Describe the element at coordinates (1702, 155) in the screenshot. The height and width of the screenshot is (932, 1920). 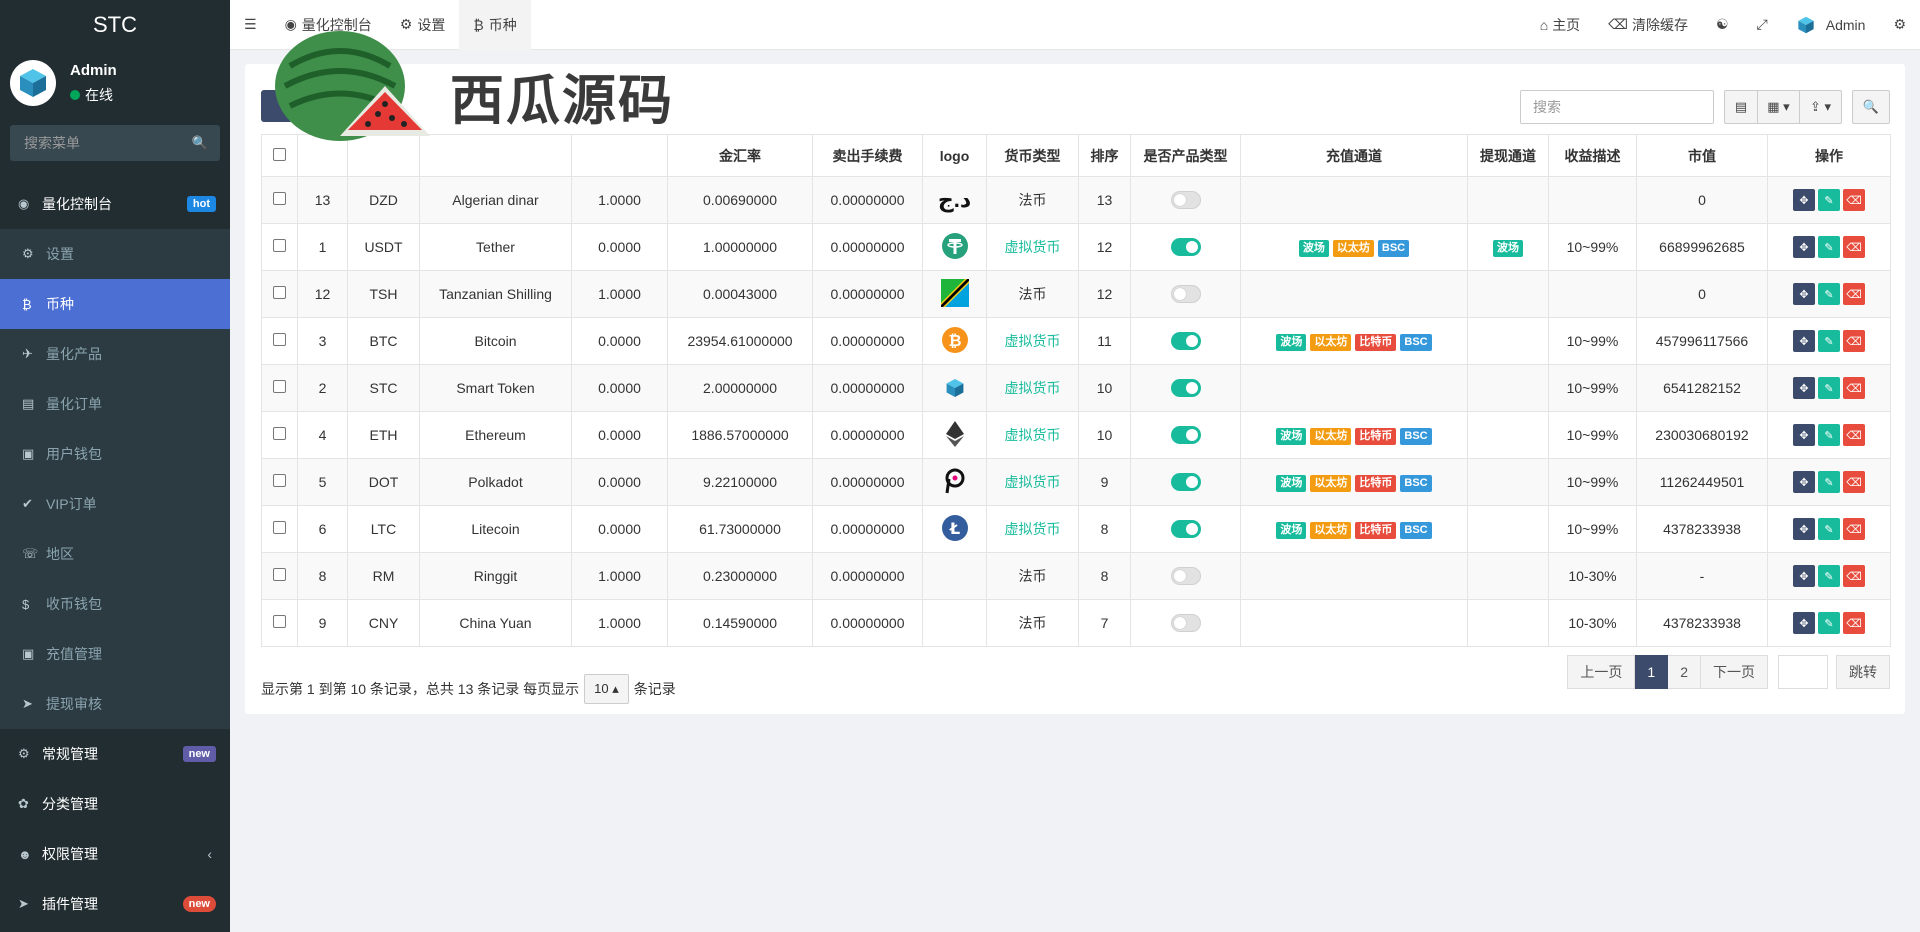
I see `col-header-cap: 市值` at that location.